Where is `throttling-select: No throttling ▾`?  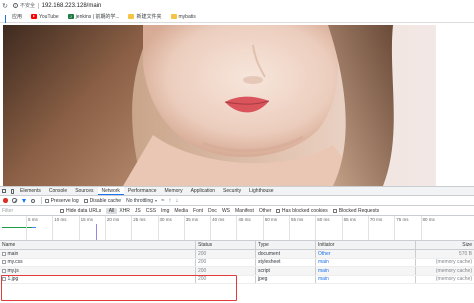 throttling-select: No throttling ▾ is located at coordinates (141, 201).